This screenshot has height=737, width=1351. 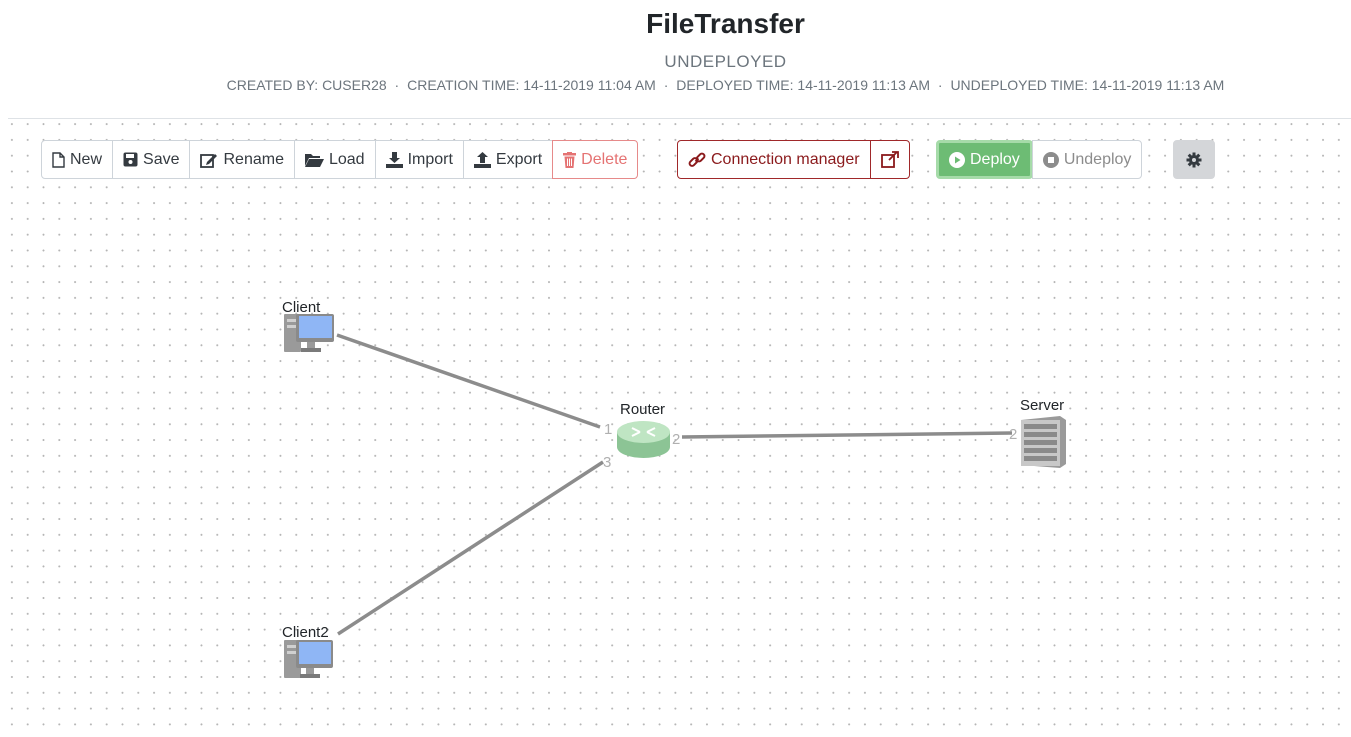 I want to click on export-button-label: Export, so click(x=519, y=159).